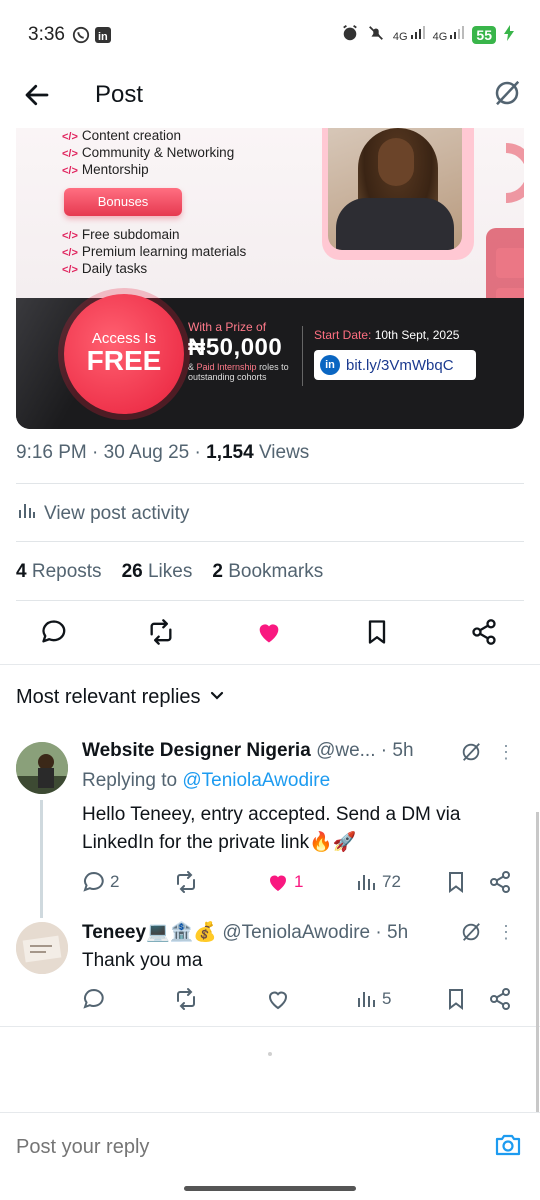  I want to click on promo-item-label: Free subdomain, so click(130, 234).